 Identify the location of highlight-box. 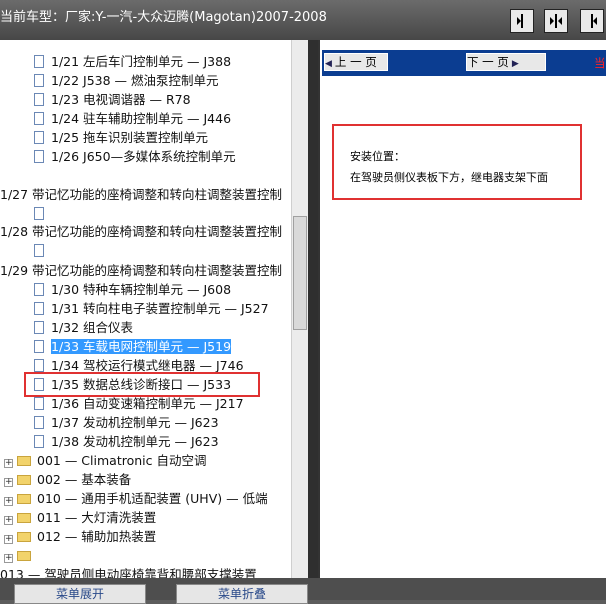
(142, 384).